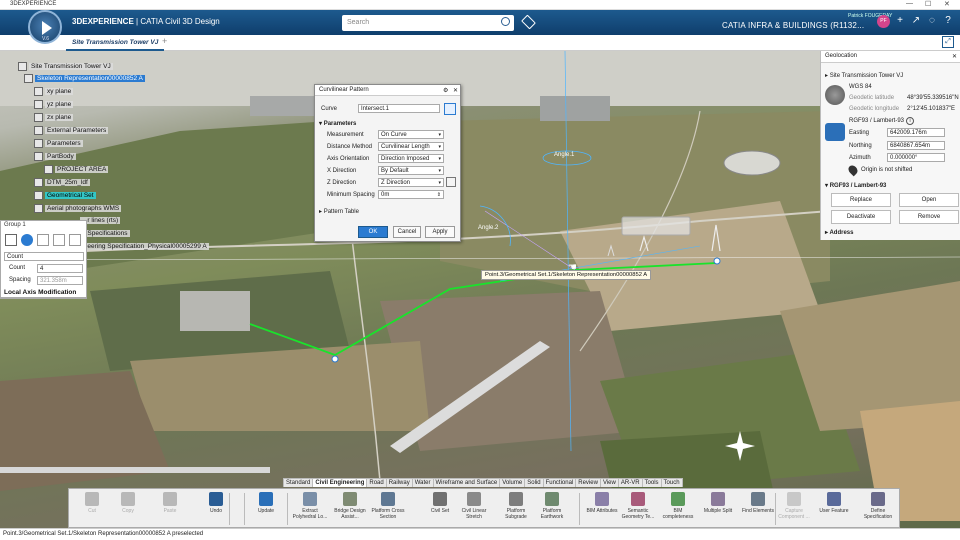  I want to click on tab-standard: Standard, so click(298, 482).